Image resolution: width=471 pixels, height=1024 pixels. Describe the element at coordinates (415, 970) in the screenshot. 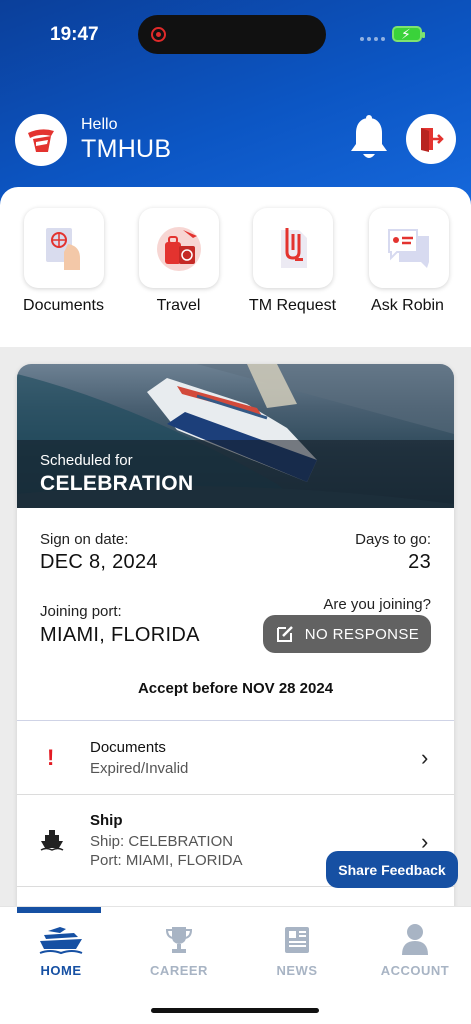

I see `tab-account-label: ACCOUNT` at that location.